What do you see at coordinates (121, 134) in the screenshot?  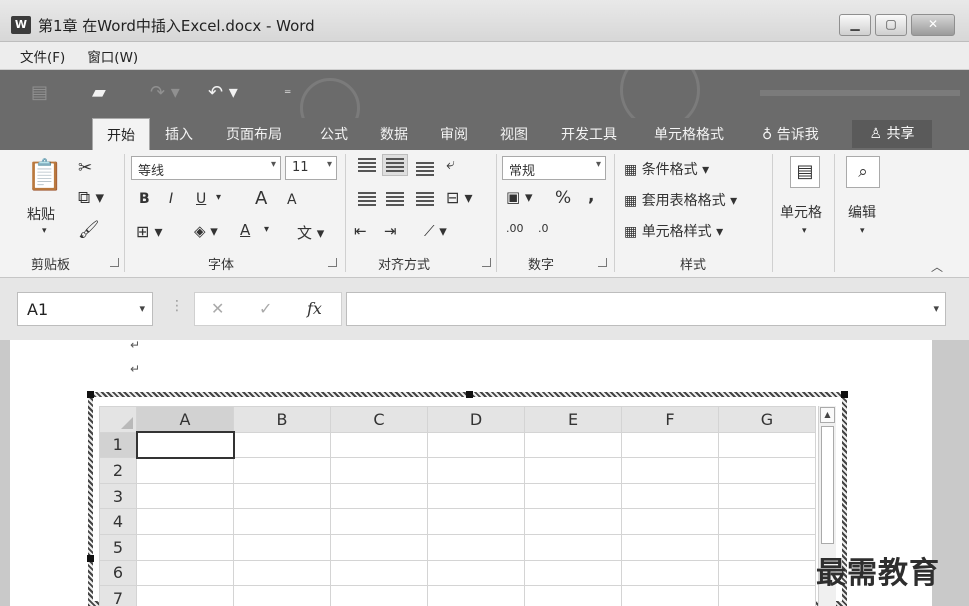 I see `tab-home: 开始` at bounding box center [121, 134].